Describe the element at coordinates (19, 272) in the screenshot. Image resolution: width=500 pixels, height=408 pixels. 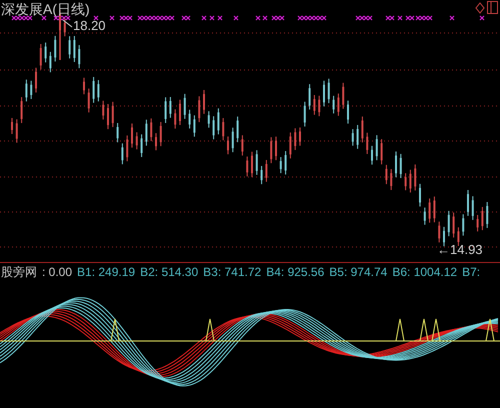
I see `indicator-name: 股旁网` at that location.